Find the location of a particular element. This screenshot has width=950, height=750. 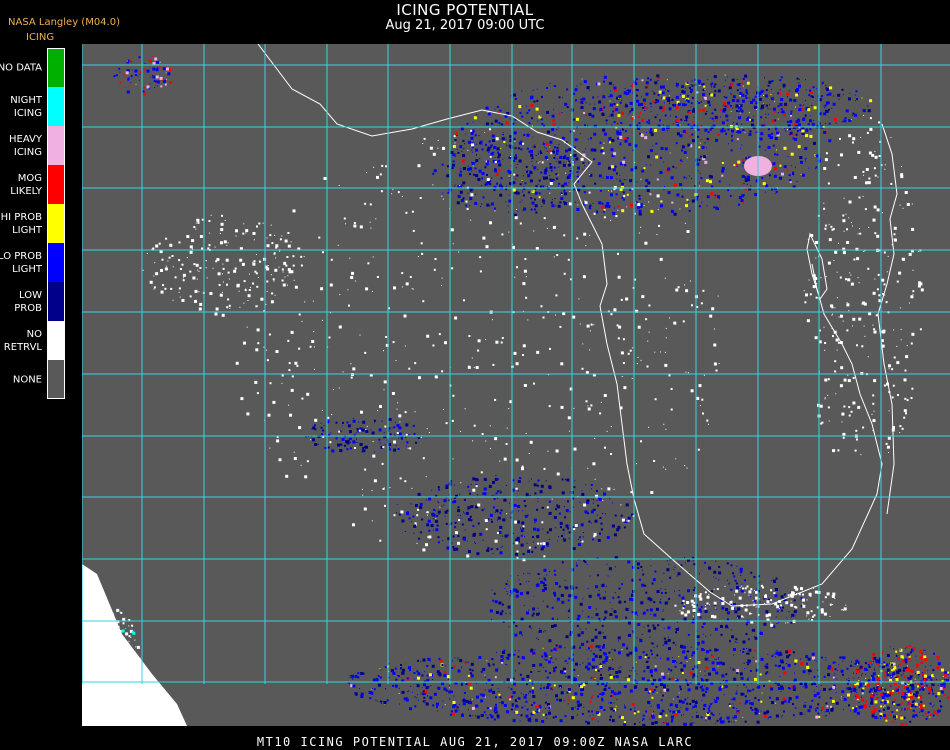

legend-item: NO DATA is located at coordinates (33, 67).